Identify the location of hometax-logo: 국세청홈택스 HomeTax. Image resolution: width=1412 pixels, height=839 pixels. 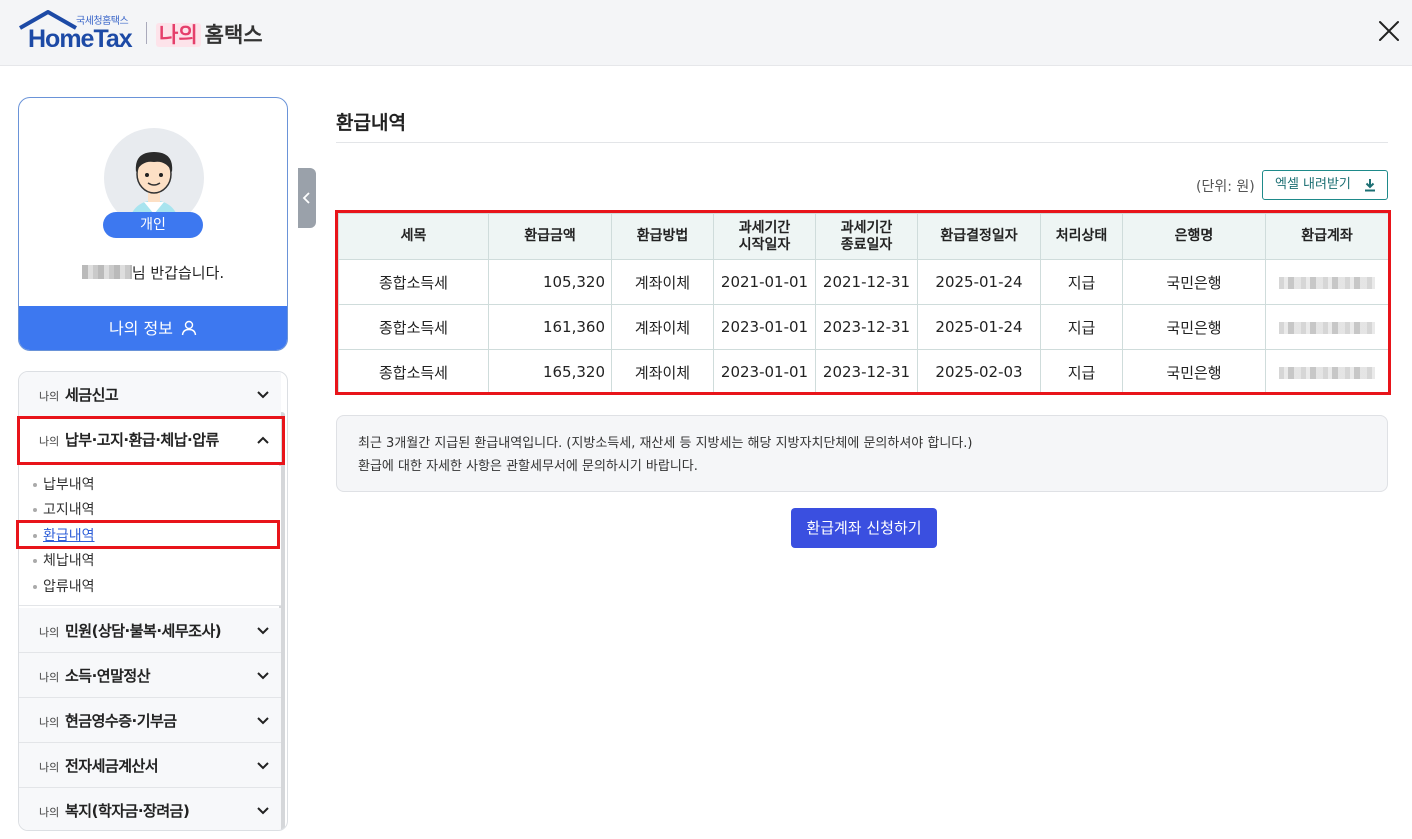
(78, 32).